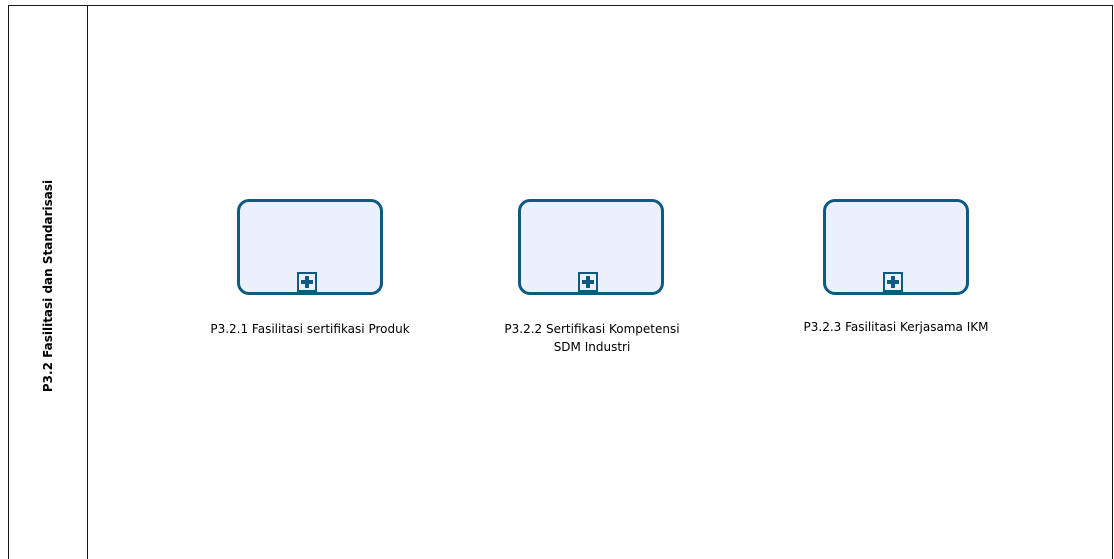 This screenshot has height=559, width=1114. I want to click on task-label-1: P3.2.1 Fasilitasi sertifikasi Produk, so click(310, 329).